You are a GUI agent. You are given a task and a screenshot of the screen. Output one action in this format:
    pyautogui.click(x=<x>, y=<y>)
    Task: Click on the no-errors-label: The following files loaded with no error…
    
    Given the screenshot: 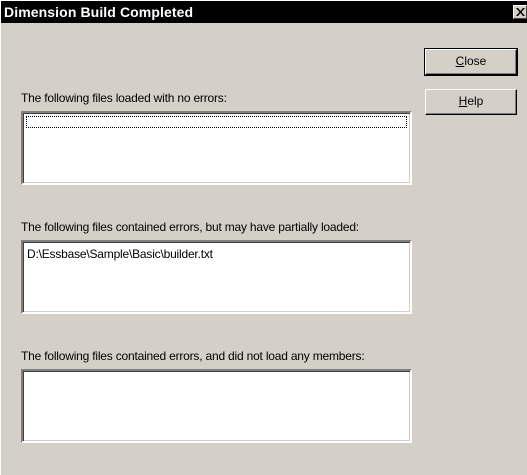 What is the action you would take?
    pyautogui.click(x=124, y=98)
    